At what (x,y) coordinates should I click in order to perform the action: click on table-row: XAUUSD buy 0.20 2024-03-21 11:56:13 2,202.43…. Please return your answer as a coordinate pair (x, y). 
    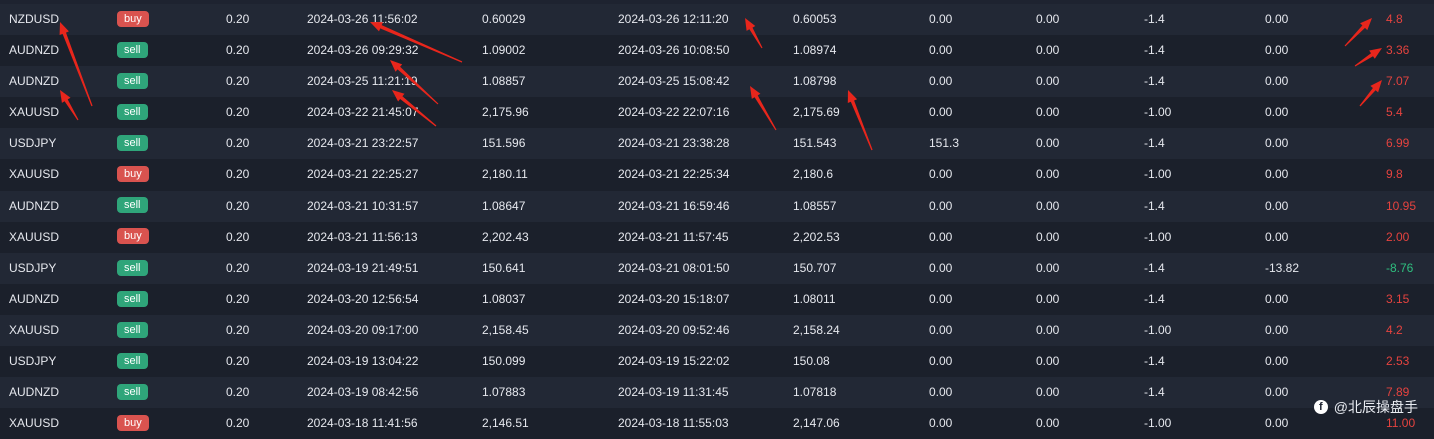
    Looking at the image, I should click on (717, 237).